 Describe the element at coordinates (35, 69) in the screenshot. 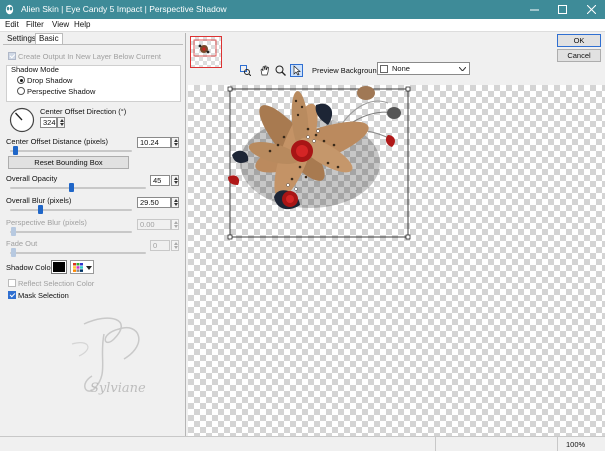

I see `shadow-mode-label: Shadow Mode` at that location.